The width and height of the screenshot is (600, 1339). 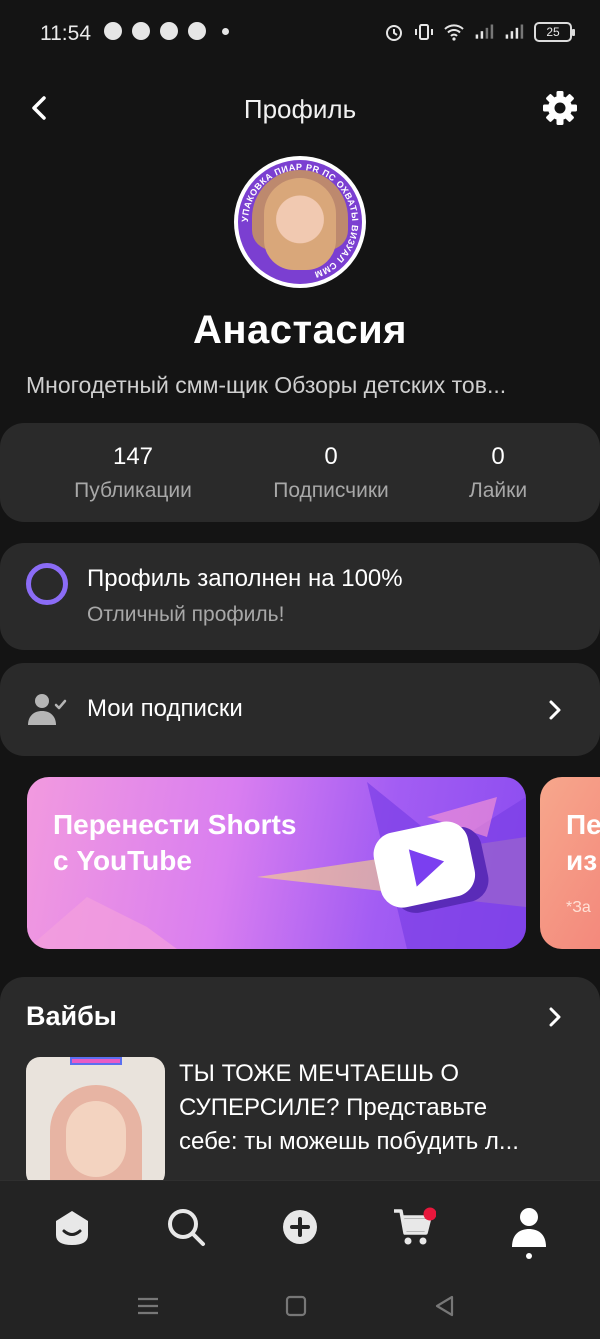 What do you see at coordinates (424, 32) in the screenshot?
I see `vibrate-icon` at bounding box center [424, 32].